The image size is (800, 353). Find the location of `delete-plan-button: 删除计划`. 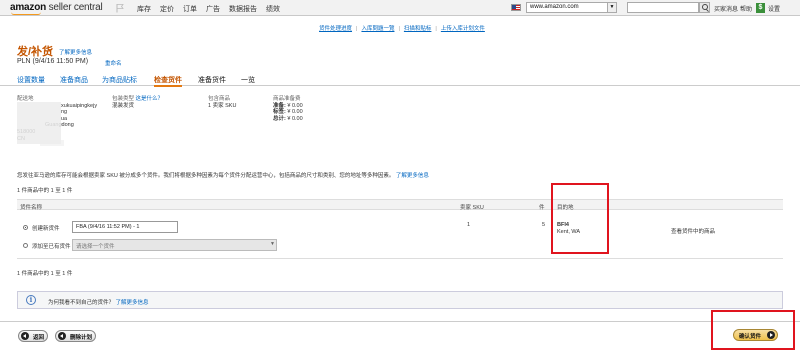

delete-plan-button: 删除计划 is located at coordinates (76, 336).